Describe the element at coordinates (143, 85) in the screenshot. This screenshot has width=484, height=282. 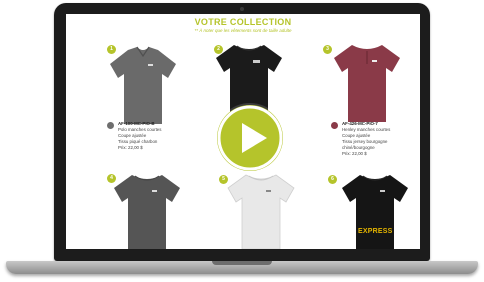
I see `product-1-polo-image` at that location.